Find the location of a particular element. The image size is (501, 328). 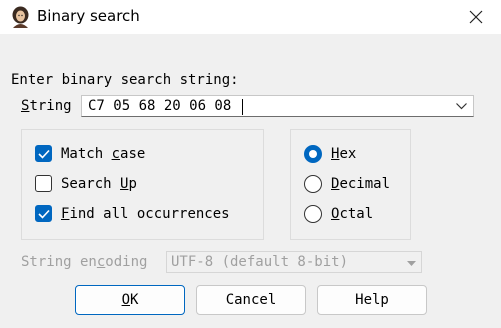

help-button: Help is located at coordinates (372, 300).